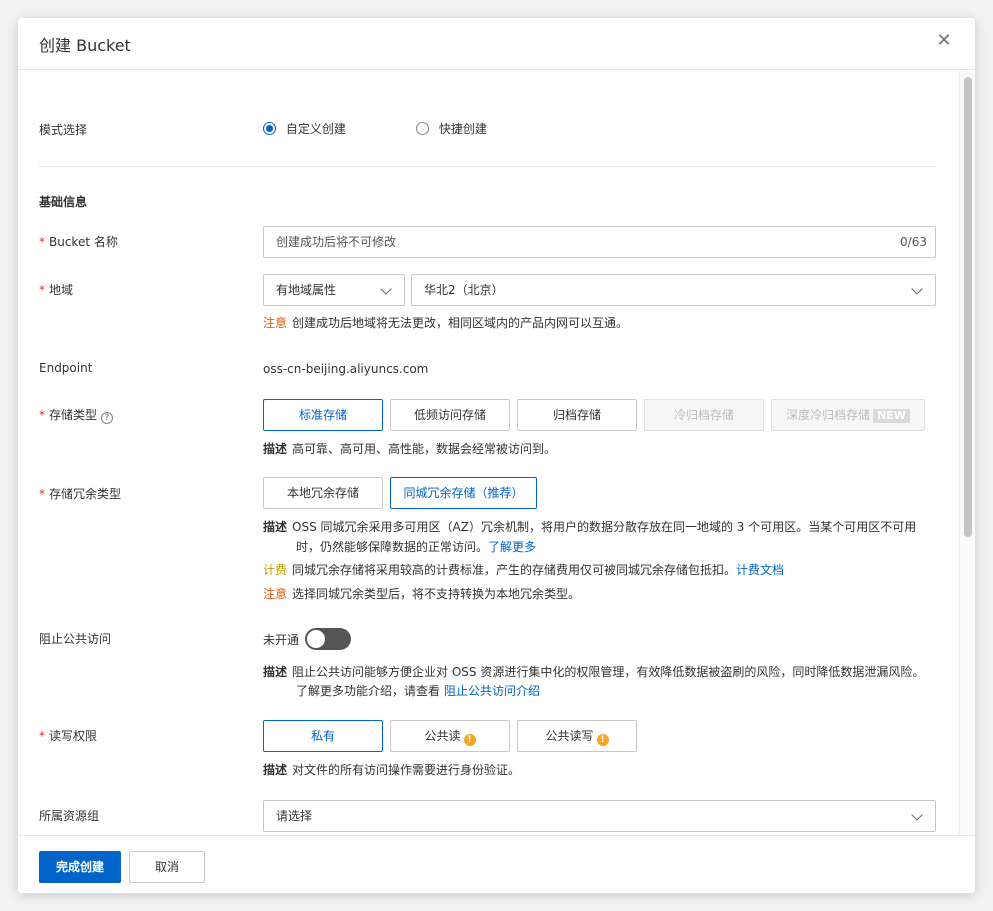 The image size is (993, 911). I want to click on bucket-name-label-text: Bucket 名称, so click(83, 242).